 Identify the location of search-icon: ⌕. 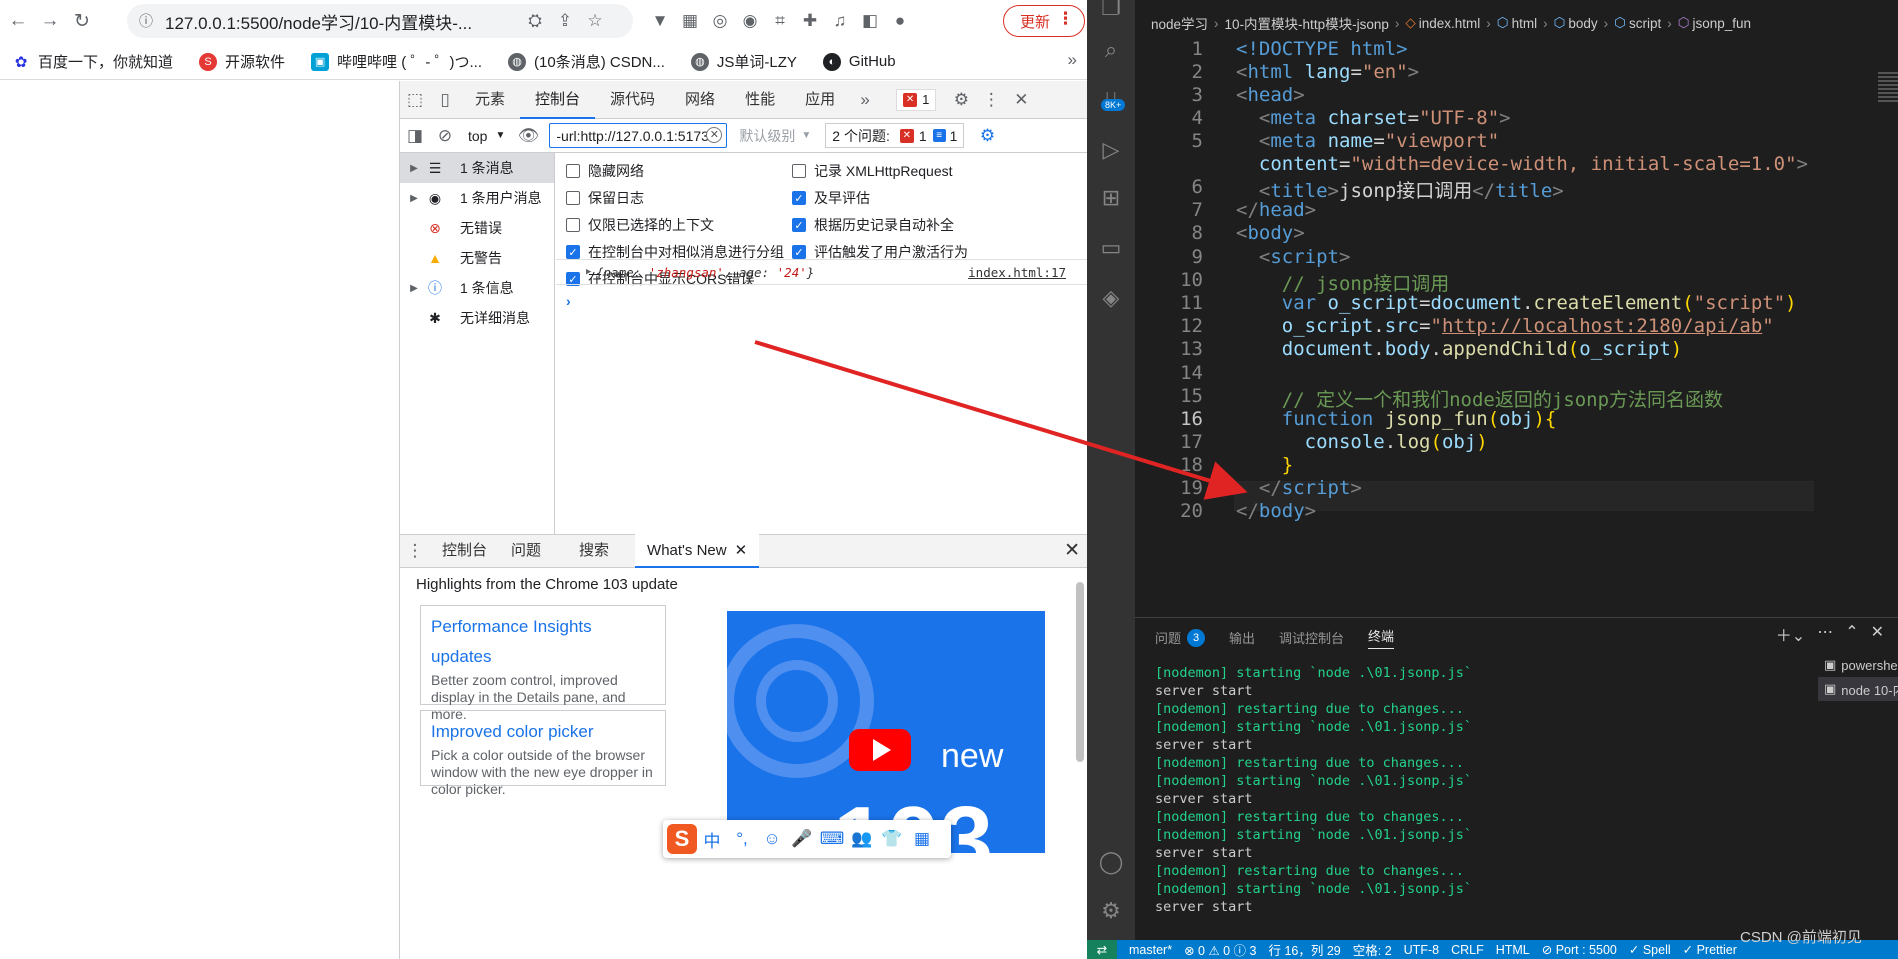
(1111, 50).